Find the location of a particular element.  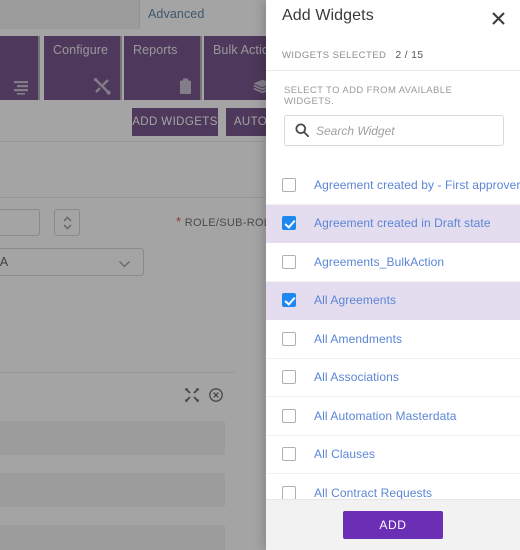

instruction-text: SELECT TO ADD FROM AVAILABLE WIDGETS. is located at coordinates (368, 96).